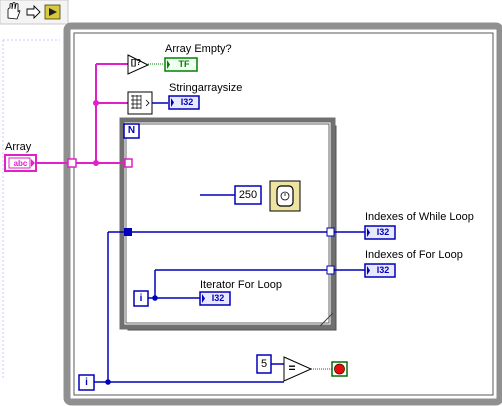  Describe the element at coordinates (136, 62) in the screenshot. I see `empty-array-fn-text: []?` at that location.